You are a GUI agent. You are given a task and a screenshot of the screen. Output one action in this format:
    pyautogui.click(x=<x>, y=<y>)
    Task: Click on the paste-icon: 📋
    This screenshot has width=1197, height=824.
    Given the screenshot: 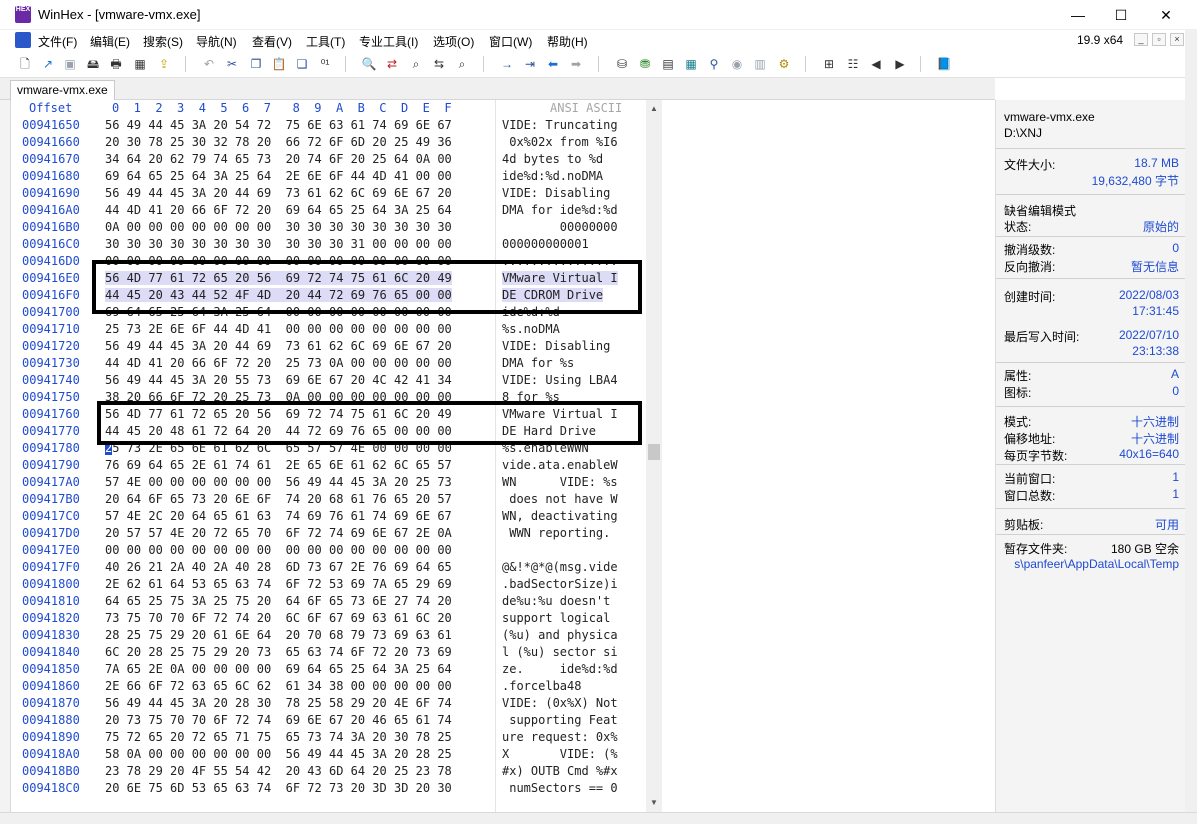 What is the action you would take?
    pyautogui.click(x=279, y=64)
    